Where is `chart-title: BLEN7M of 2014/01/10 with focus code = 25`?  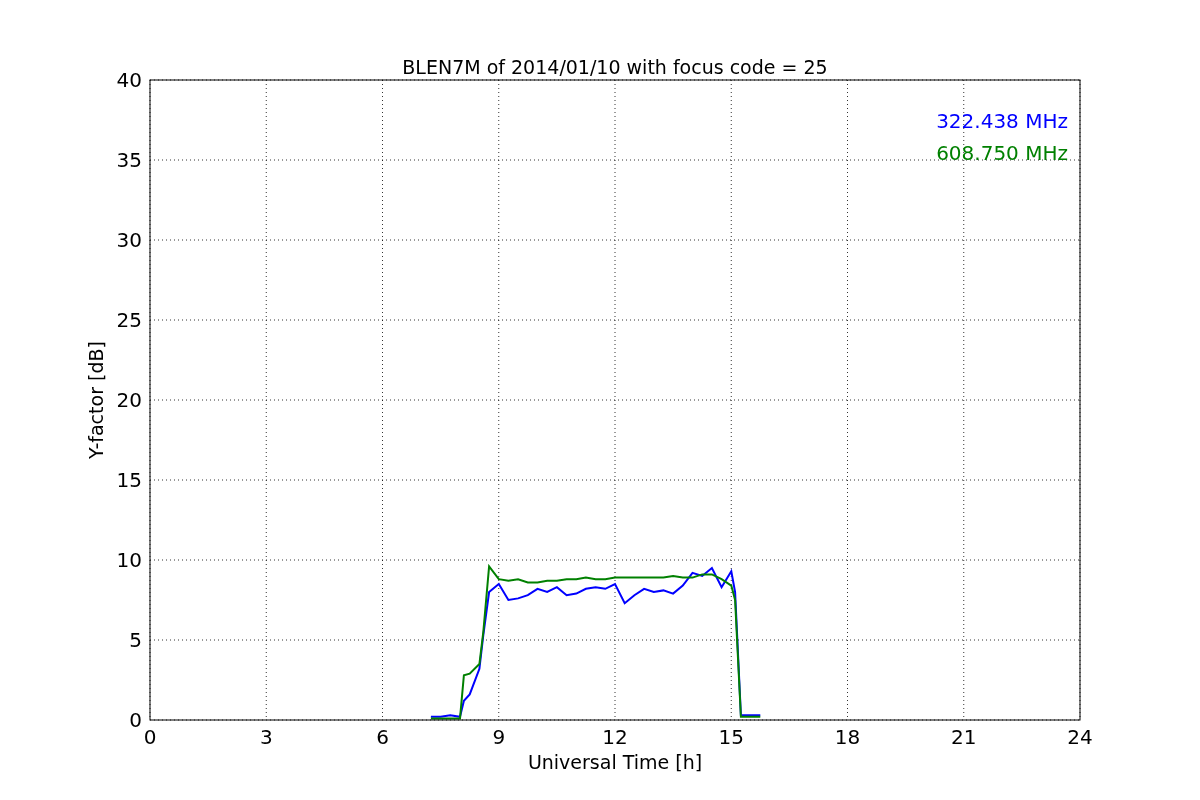 chart-title: BLEN7M of 2014/01/10 with focus code = 25 is located at coordinates (615, 67).